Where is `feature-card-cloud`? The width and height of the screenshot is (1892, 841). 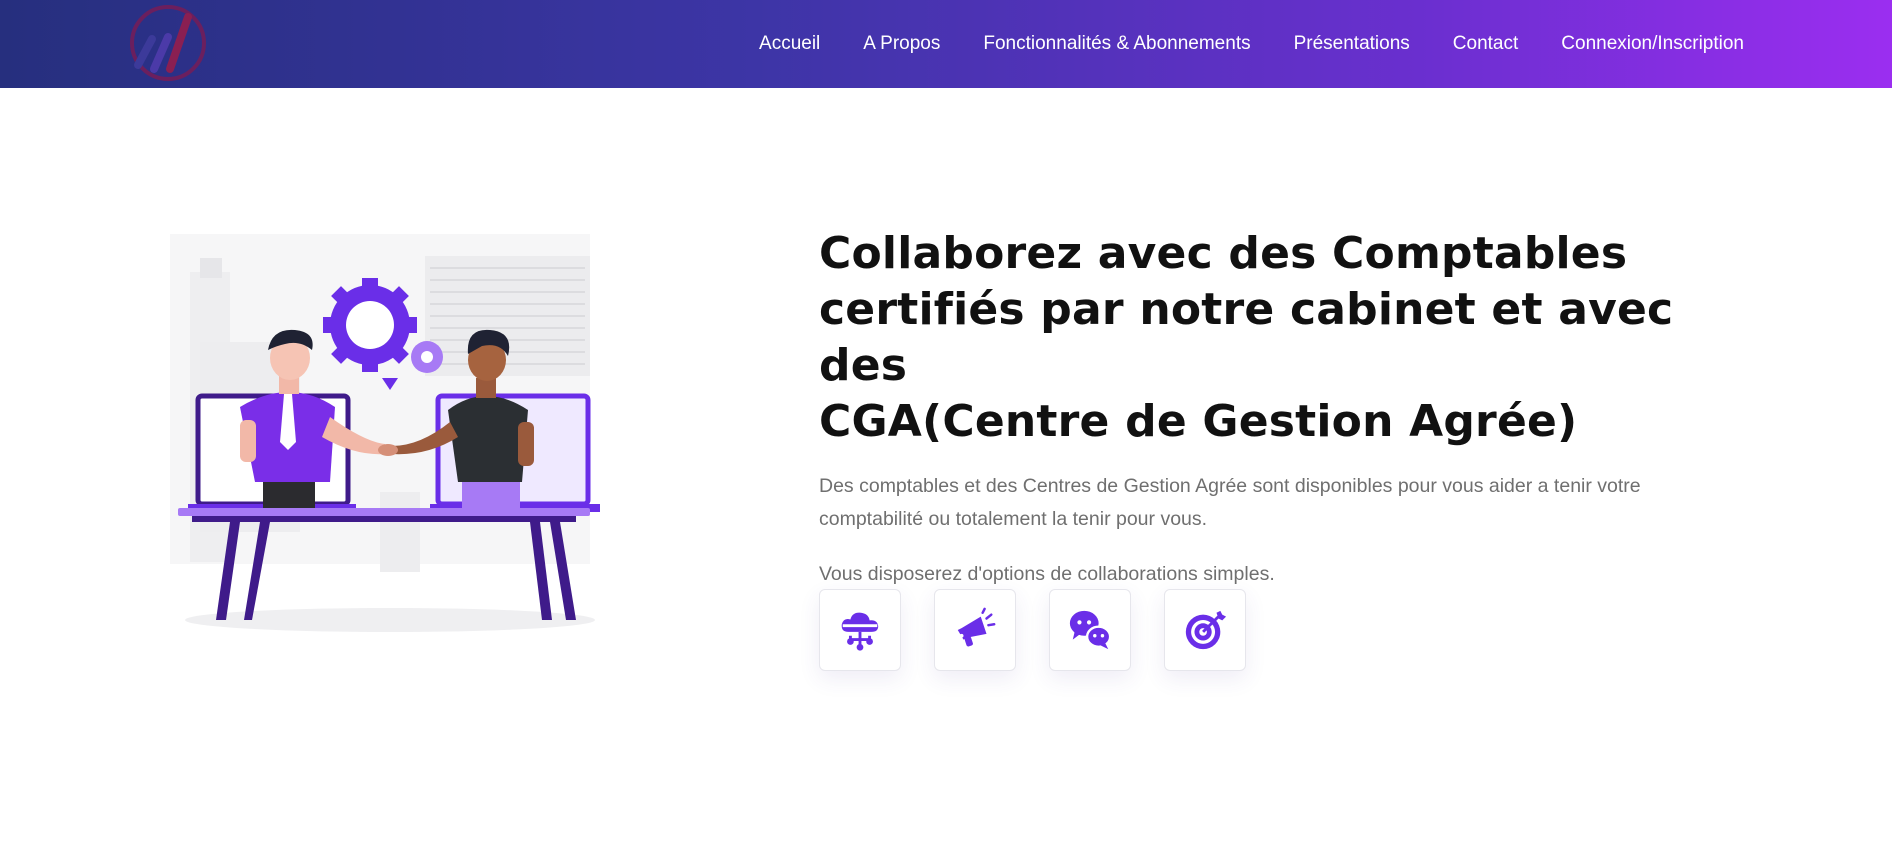
feature-card-cloud is located at coordinates (860, 630).